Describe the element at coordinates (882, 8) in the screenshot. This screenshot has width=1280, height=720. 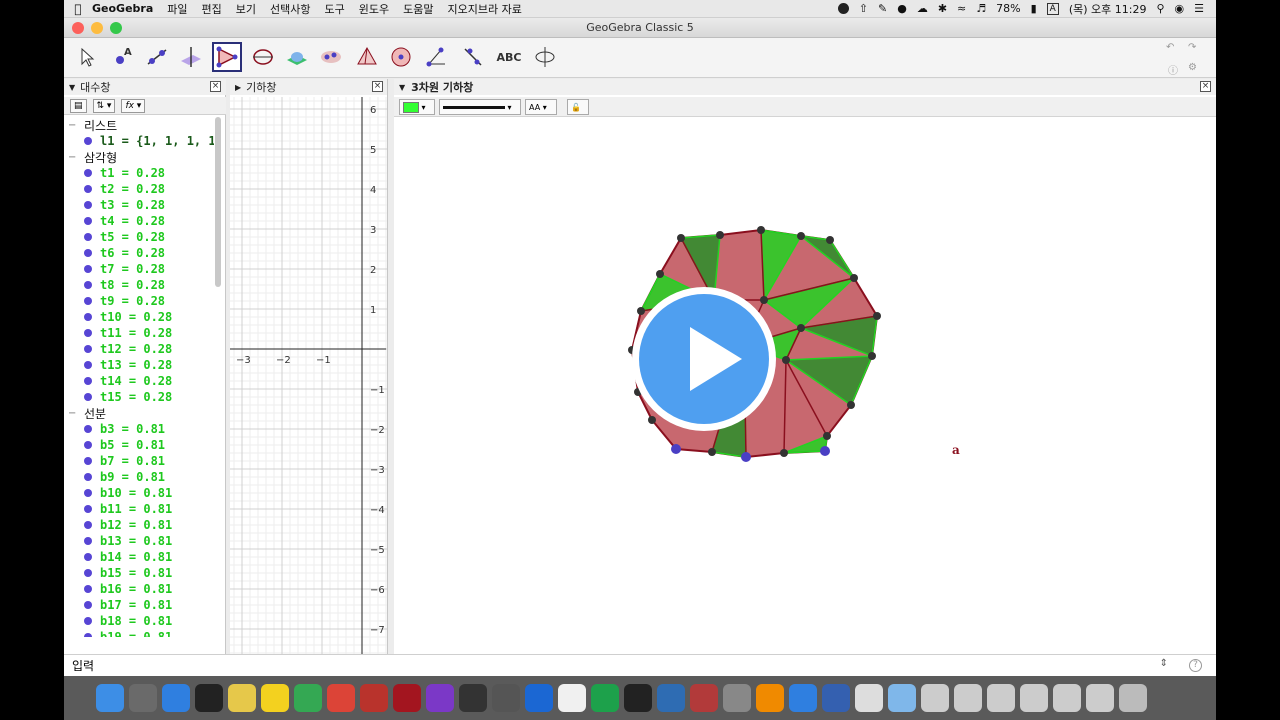
I see `translate-icon: ✎` at that location.